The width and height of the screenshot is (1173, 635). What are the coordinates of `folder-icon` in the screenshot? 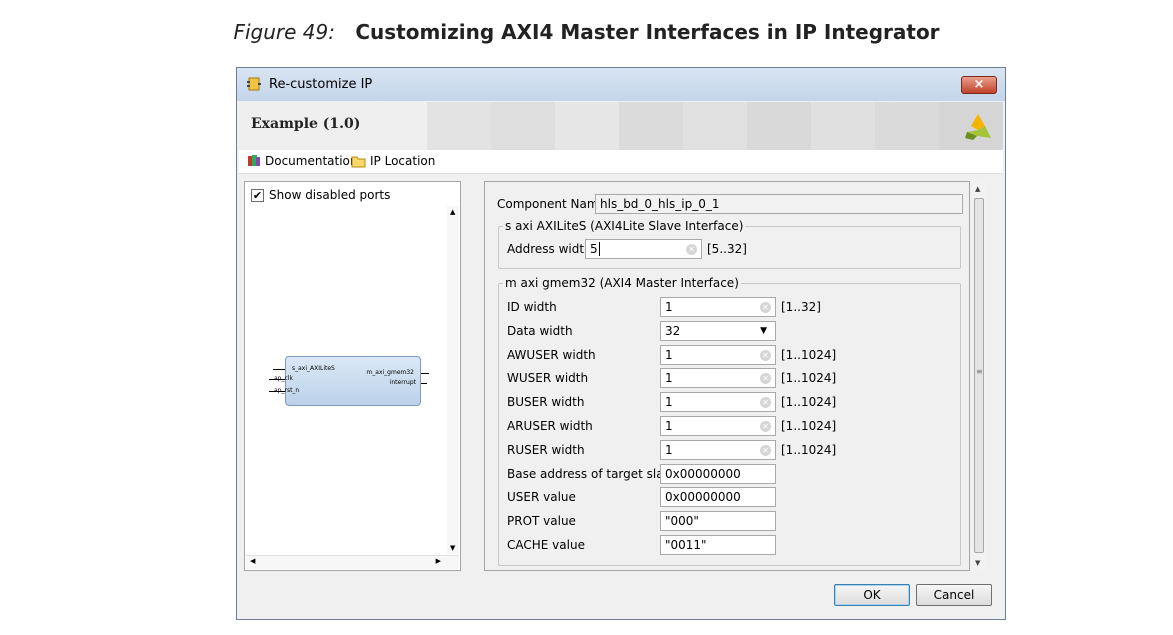 It's located at (358, 161).